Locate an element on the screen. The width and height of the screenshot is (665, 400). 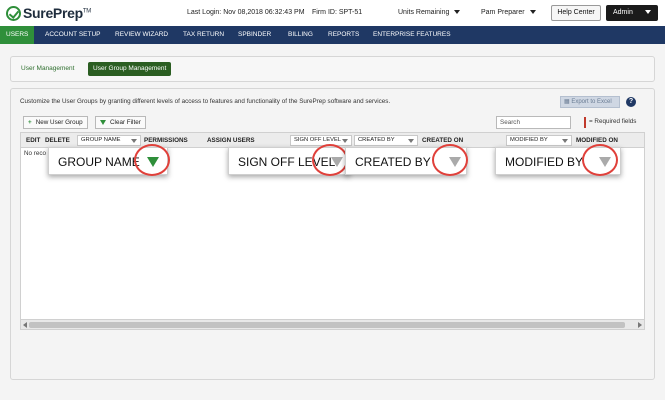
col-edit: EDIT is located at coordinates (33, 140).